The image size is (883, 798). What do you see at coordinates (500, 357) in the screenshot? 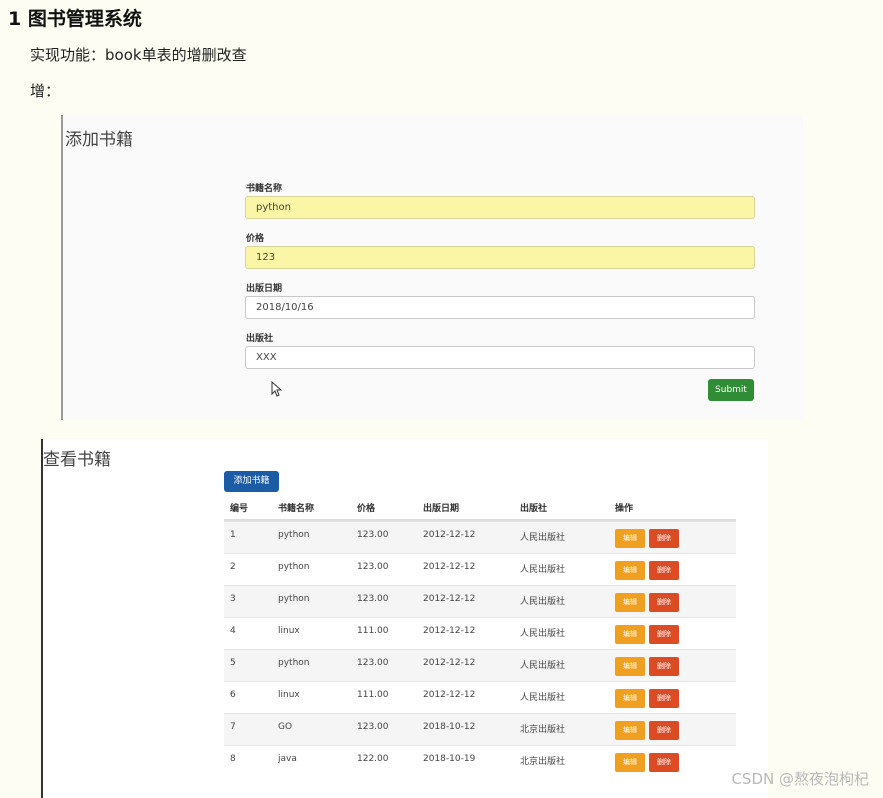
I see `publisher-input: XXX` at bounding box center [500, 357].